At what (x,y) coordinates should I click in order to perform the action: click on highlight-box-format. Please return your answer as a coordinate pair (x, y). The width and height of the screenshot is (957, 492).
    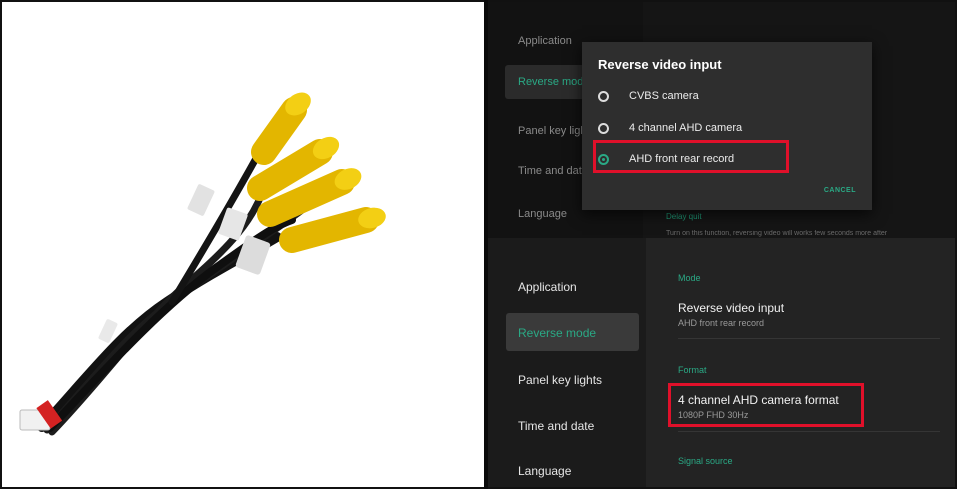
    Looking at the image, I should click on (766, 405).